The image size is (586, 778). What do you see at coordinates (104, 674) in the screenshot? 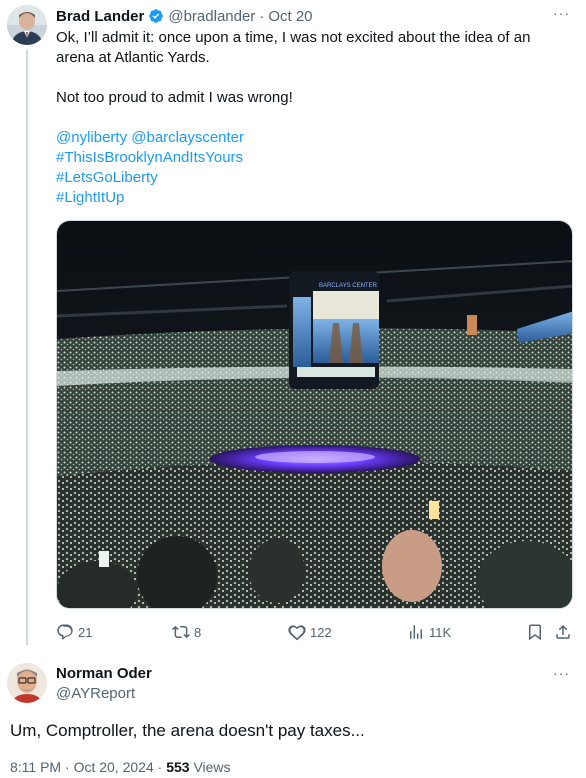
I see `author-name: Norman Oder` at bounding box center [104, 674].